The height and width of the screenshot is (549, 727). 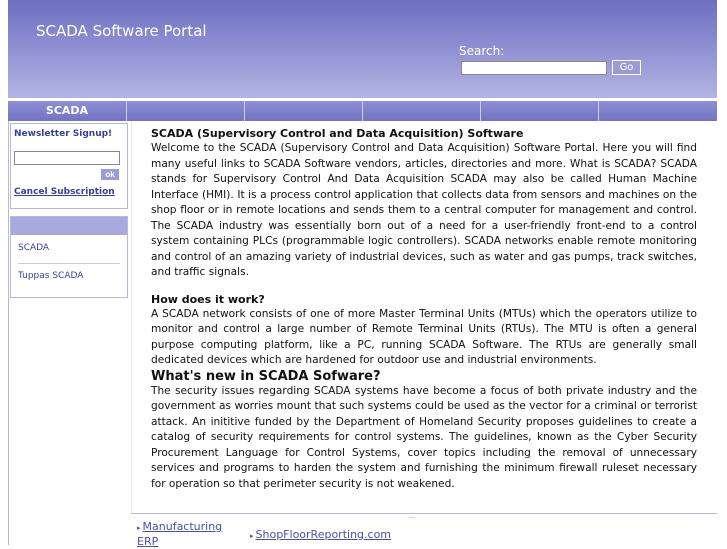 I want to click on newsletter-title: Newsletter Signup!, so click(x=63, y=134).